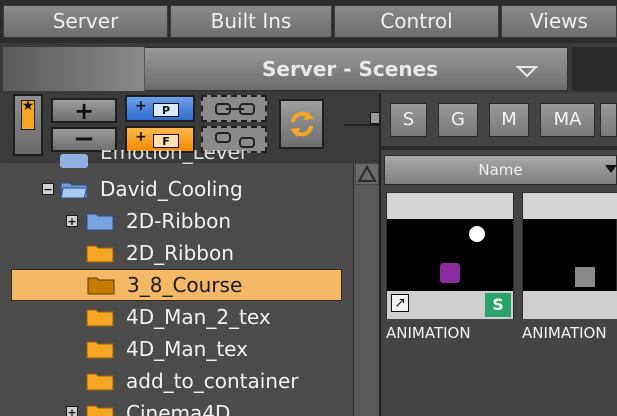  I want to click on refresh-button, so click(301, 124).